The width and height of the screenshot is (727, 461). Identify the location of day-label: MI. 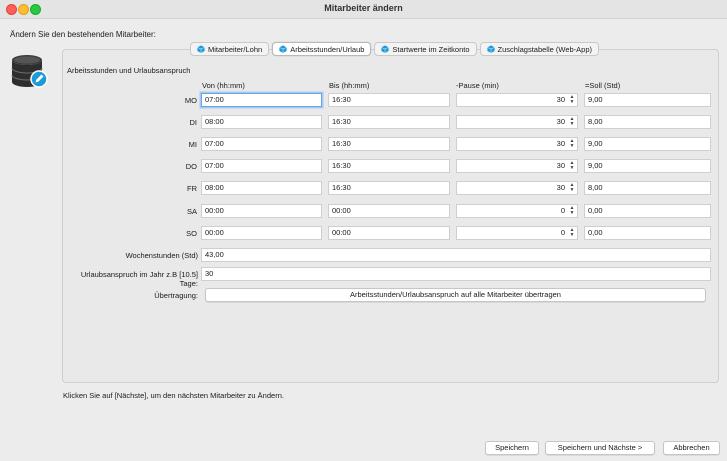
(192, 144).